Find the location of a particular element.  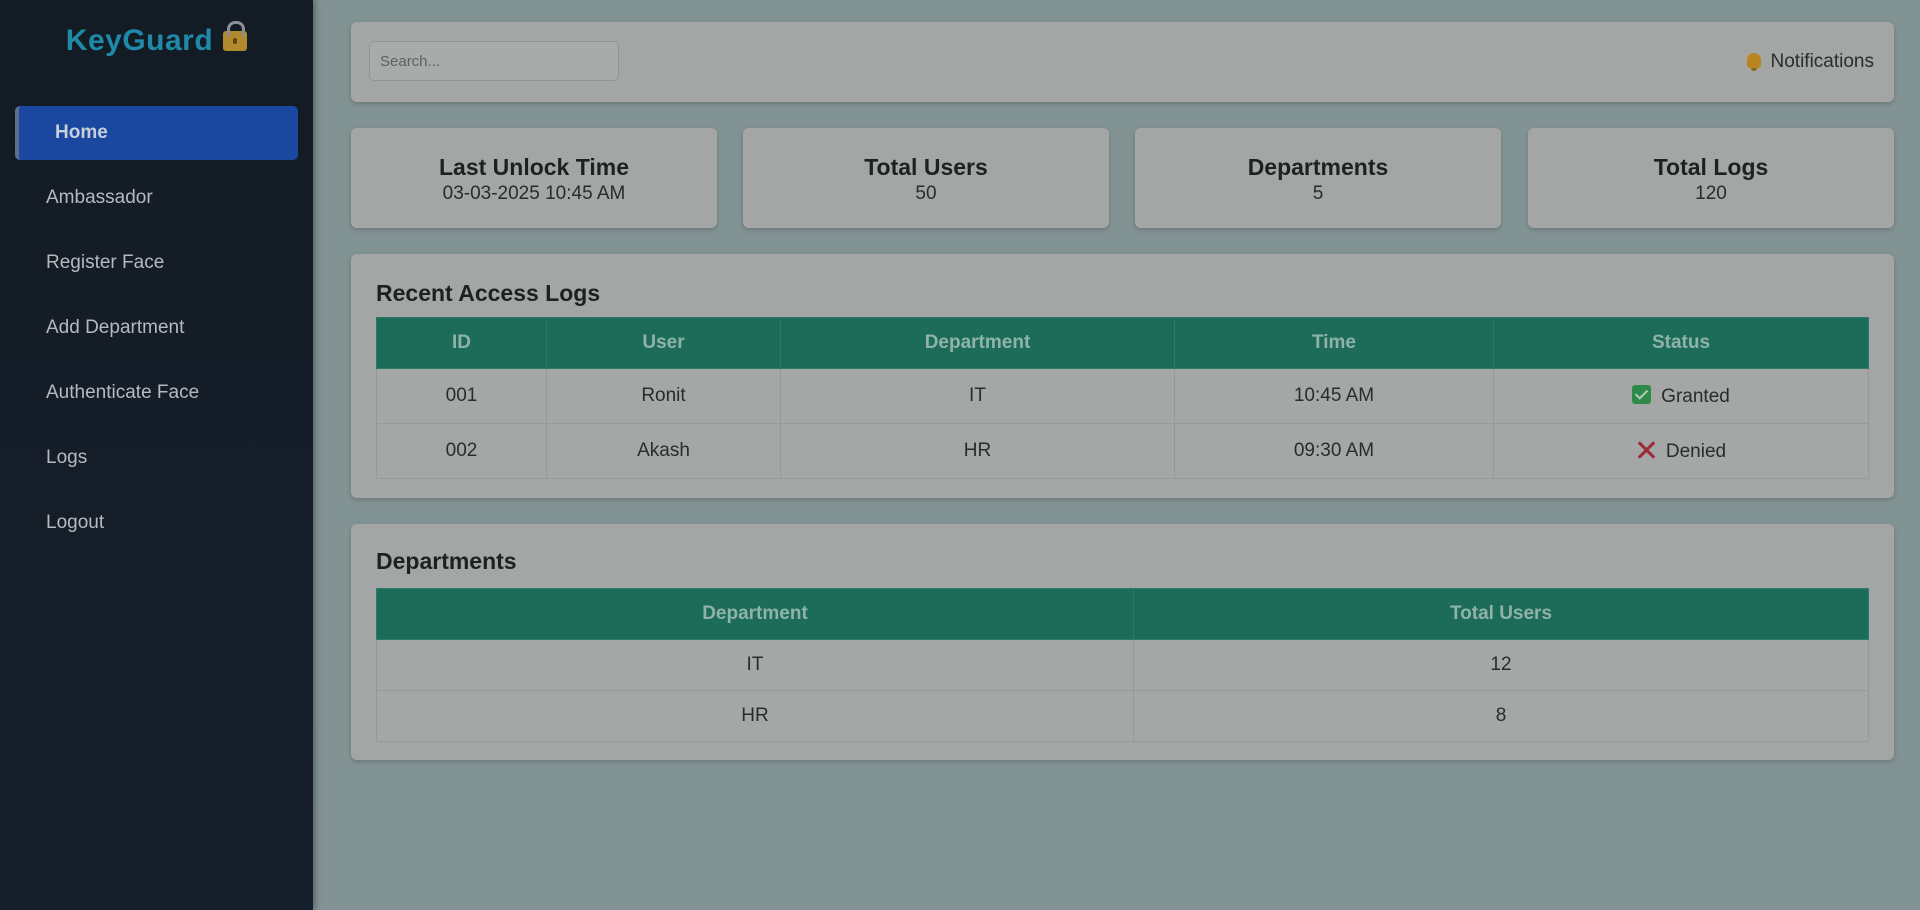

cell-time: 09:30 AM is located at coordinates (1334, 451).